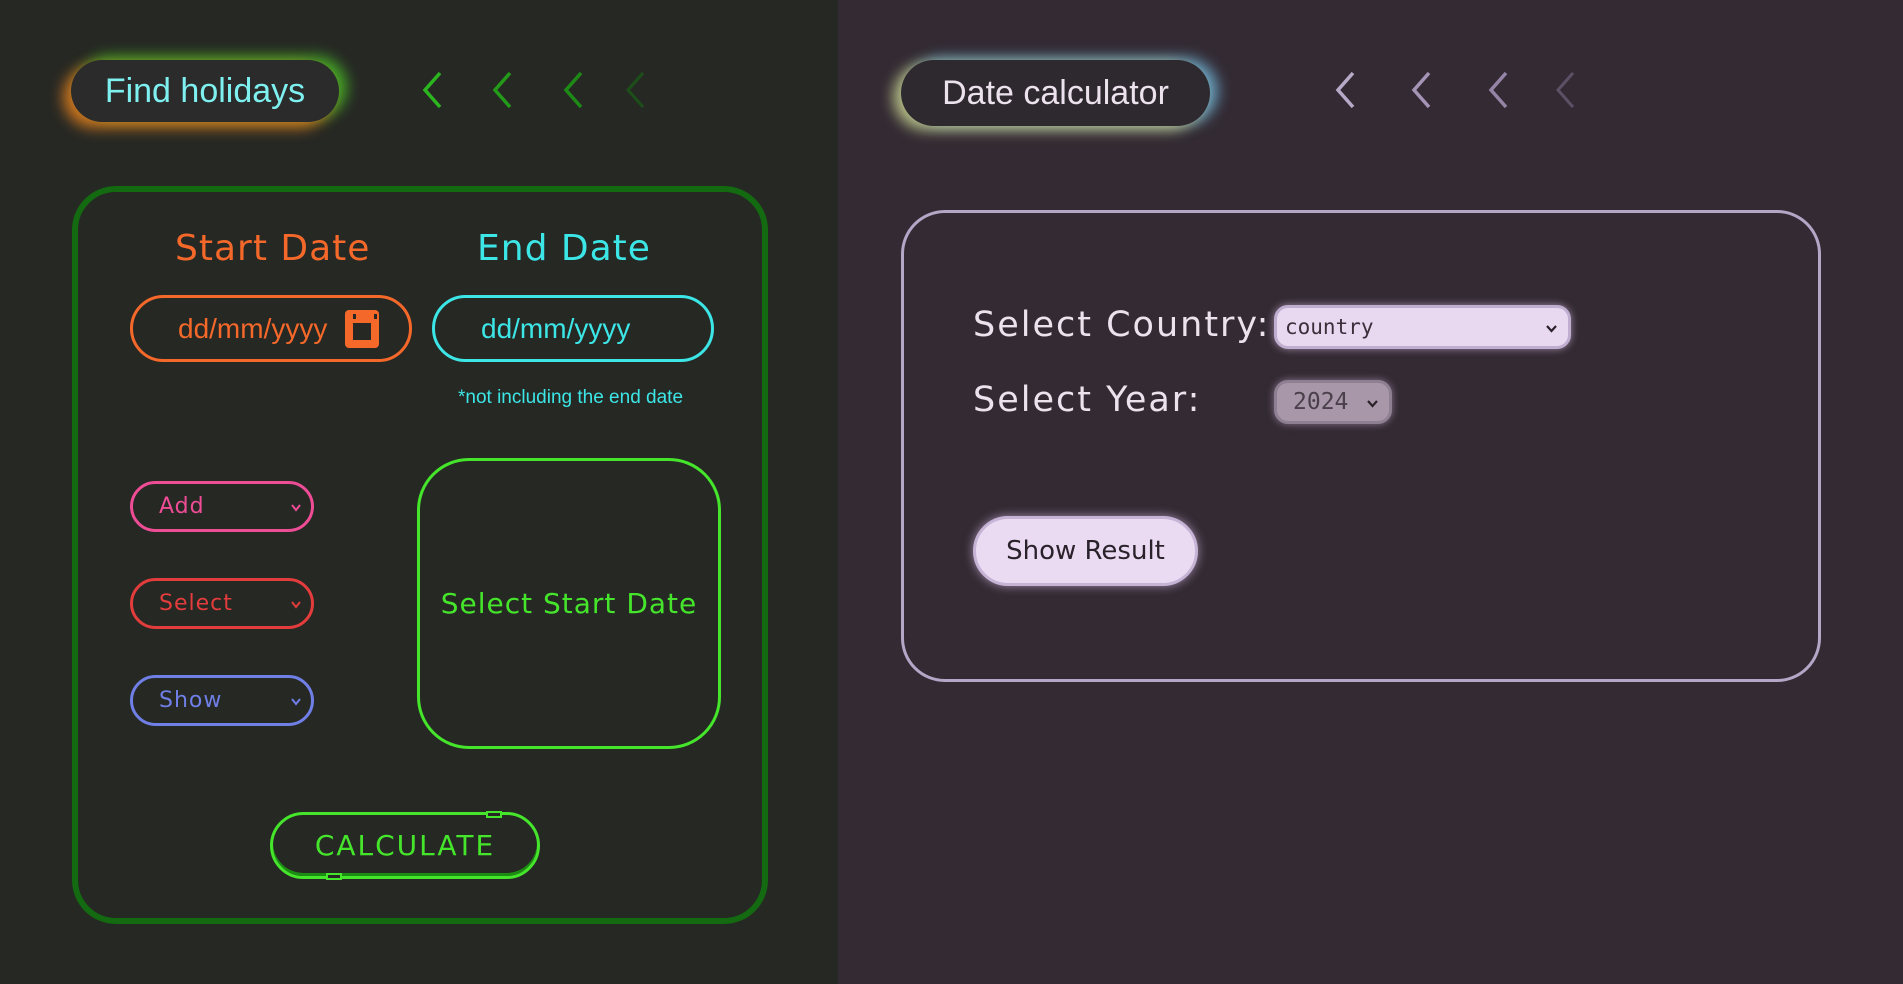 This screenshot has width=1903, height=984. I want to click on result-text: Select Start Date, so click(569, 603).